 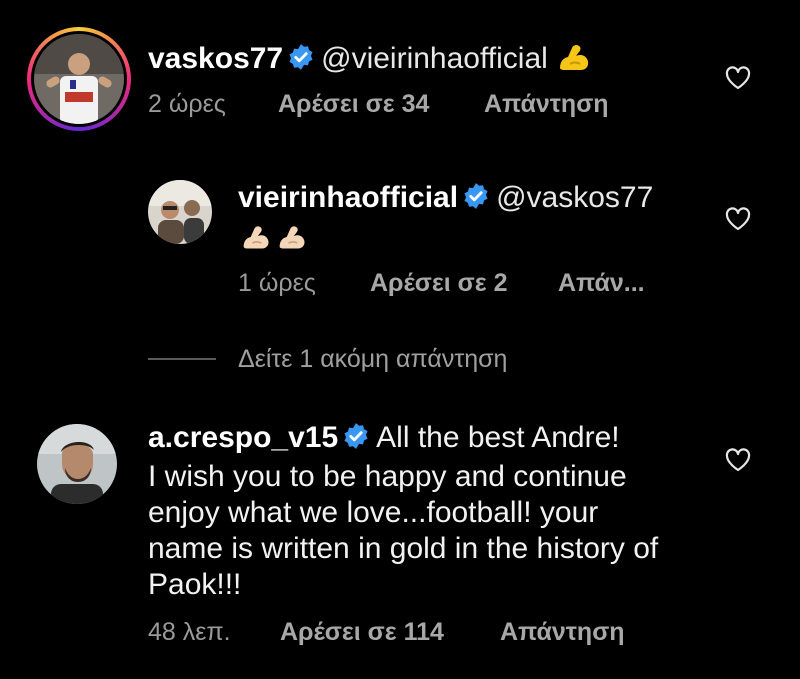 I want to click on comment-meta: 48 λεπ. Αρέσει σε 114 Απάντηση, so click(x=386, y=632).